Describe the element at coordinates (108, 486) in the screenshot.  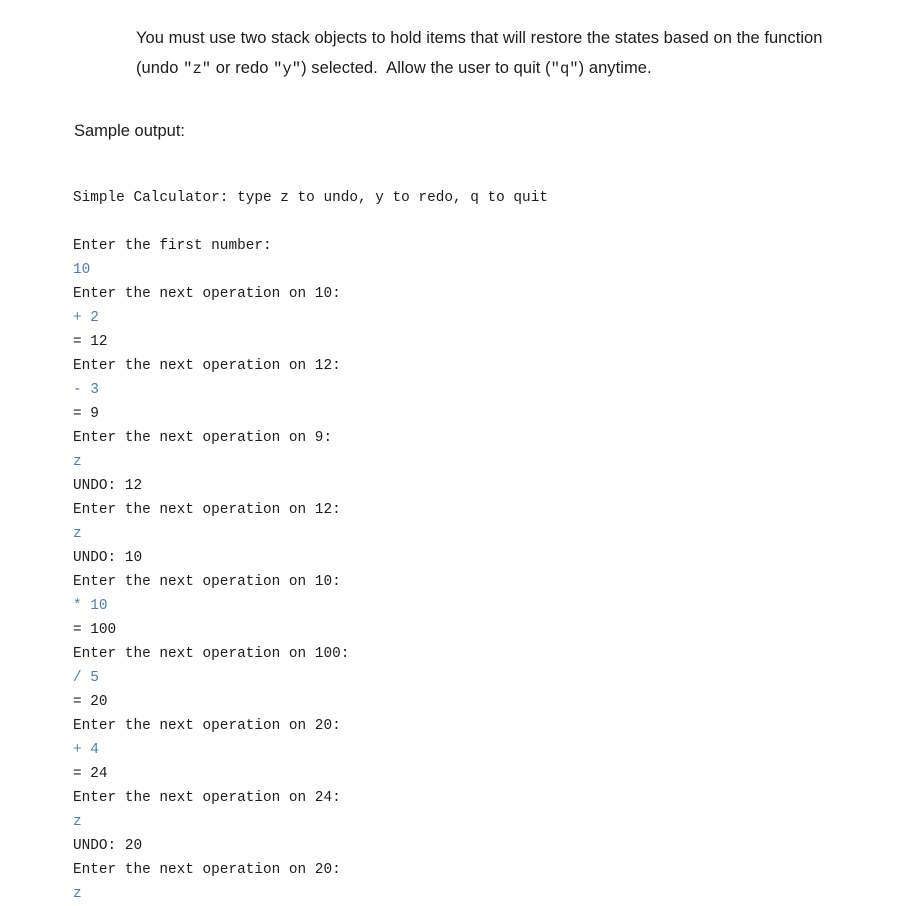
I see `console-output-line: UNDO: 12` at that location.